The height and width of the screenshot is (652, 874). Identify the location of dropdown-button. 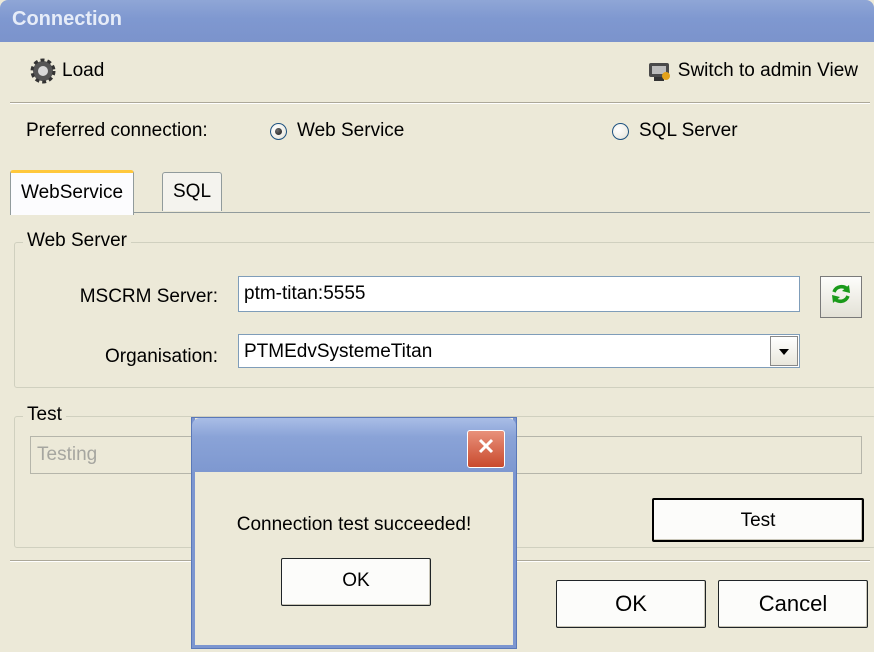
(784, 351).